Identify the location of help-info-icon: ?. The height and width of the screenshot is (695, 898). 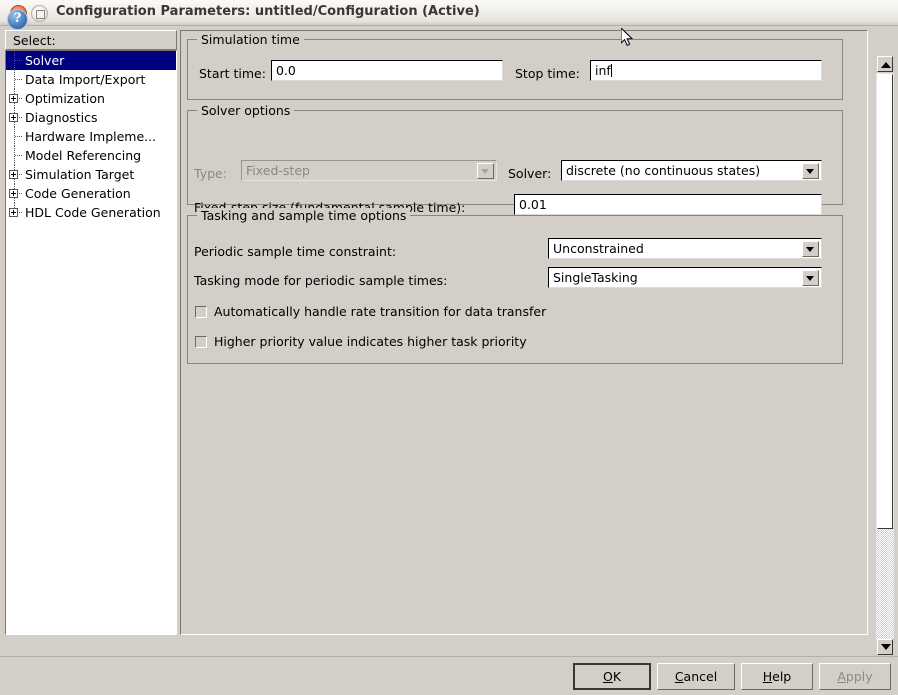
(17, 19).